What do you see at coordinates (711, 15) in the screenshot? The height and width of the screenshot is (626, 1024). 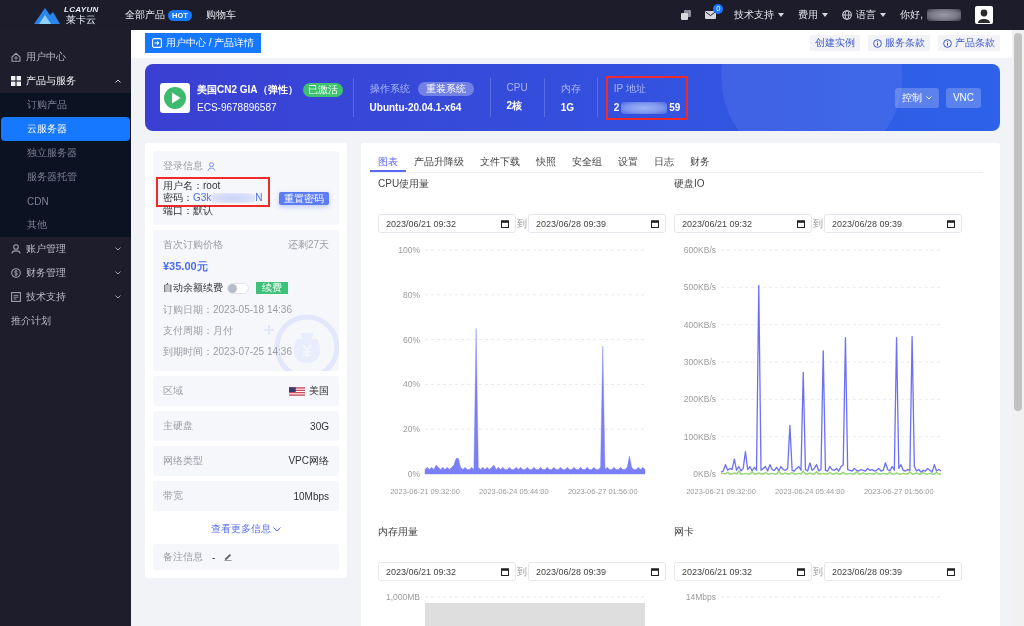 I see `mail-icon` at bounding box center [711, 15].